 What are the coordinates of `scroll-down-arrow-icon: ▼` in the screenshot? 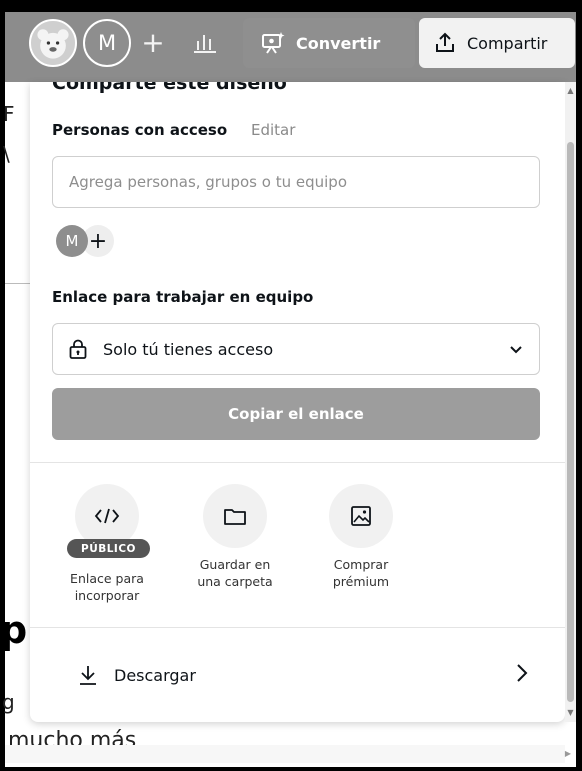 It's located at (570, 713).